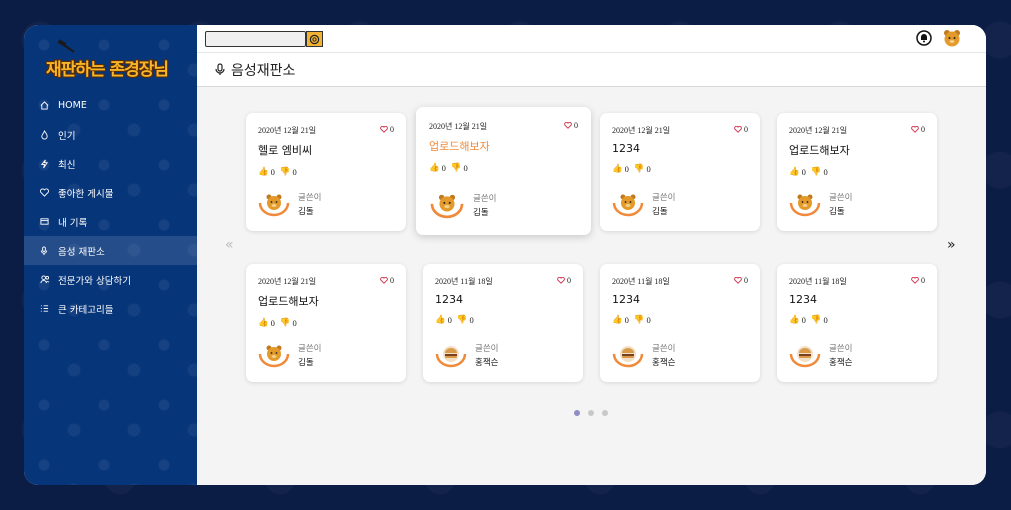  What do you see at coordinates (314, 39) in the screenshot?
I see `search-button` at bounding box center [314, 39].